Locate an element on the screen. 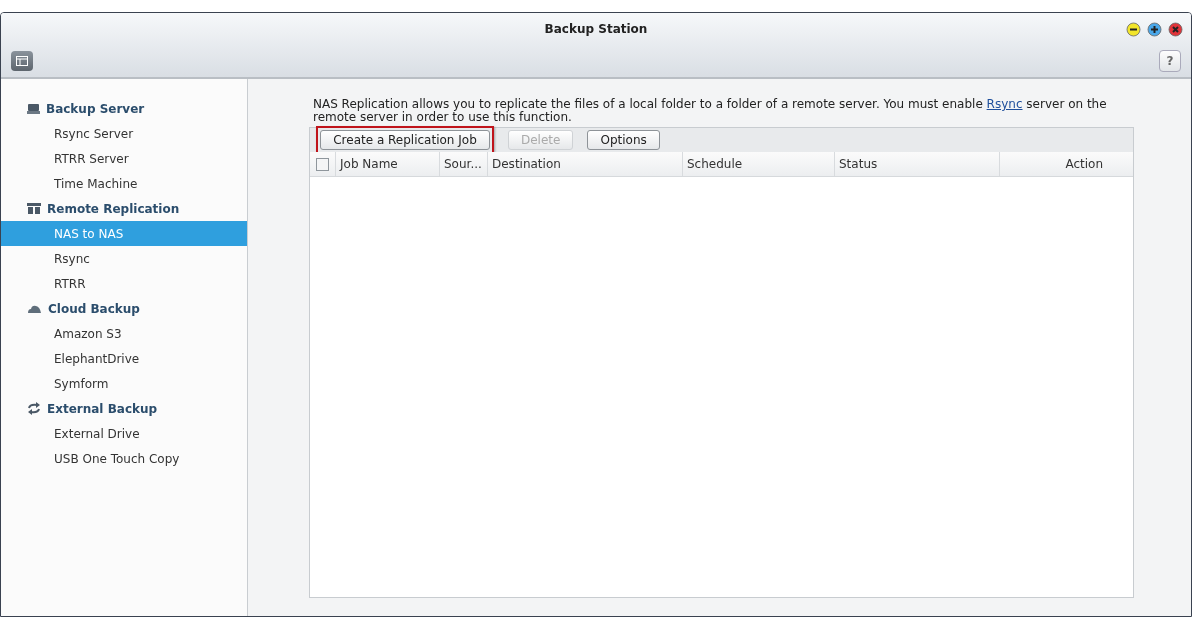 This screenshot has height=617, width=1192. sidebar-item: External Drive is located at coordinates (124, 433).